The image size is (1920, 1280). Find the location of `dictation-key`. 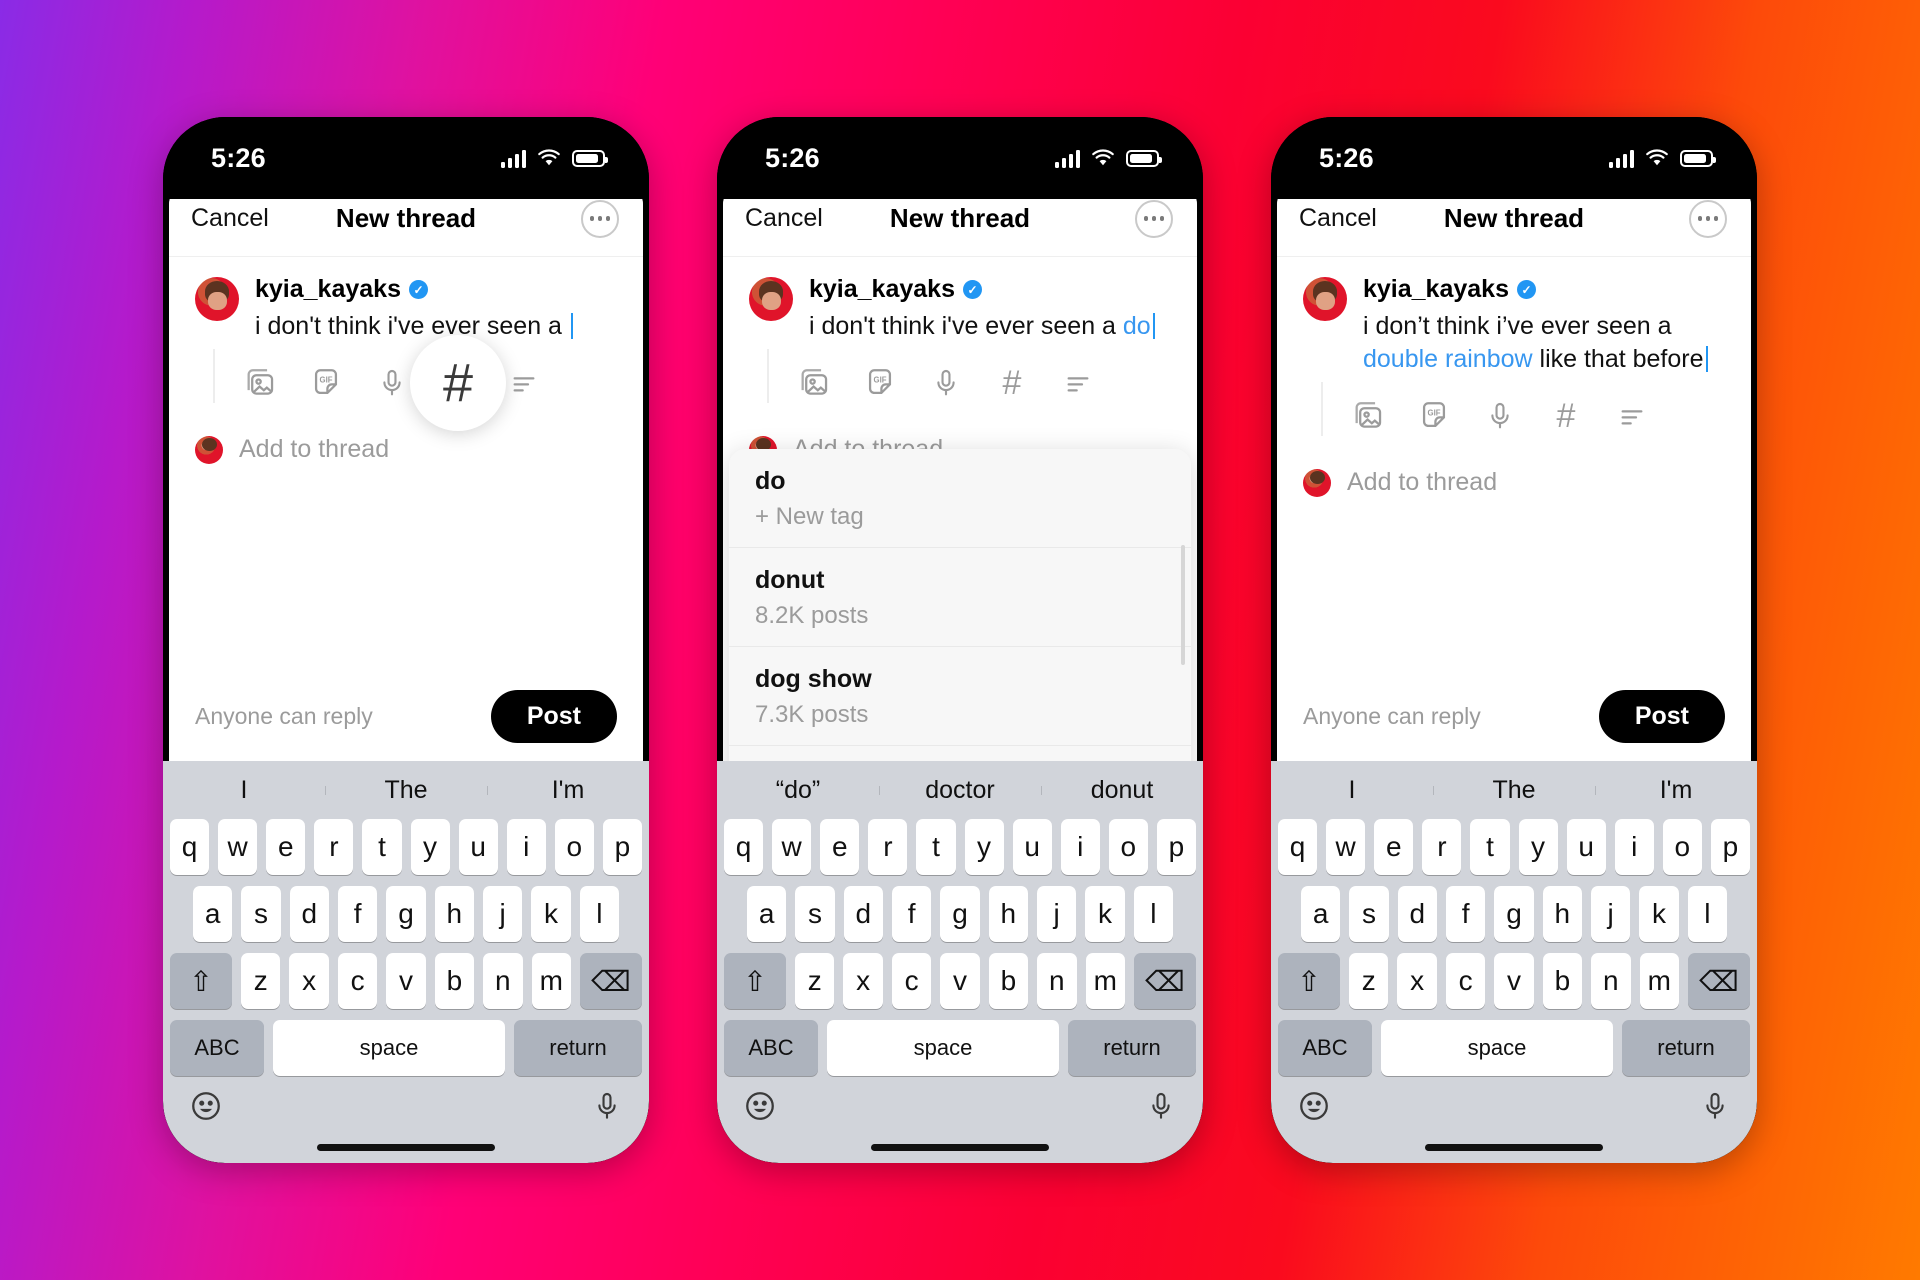

dictation-key is located at coordinates (1715, 1108).